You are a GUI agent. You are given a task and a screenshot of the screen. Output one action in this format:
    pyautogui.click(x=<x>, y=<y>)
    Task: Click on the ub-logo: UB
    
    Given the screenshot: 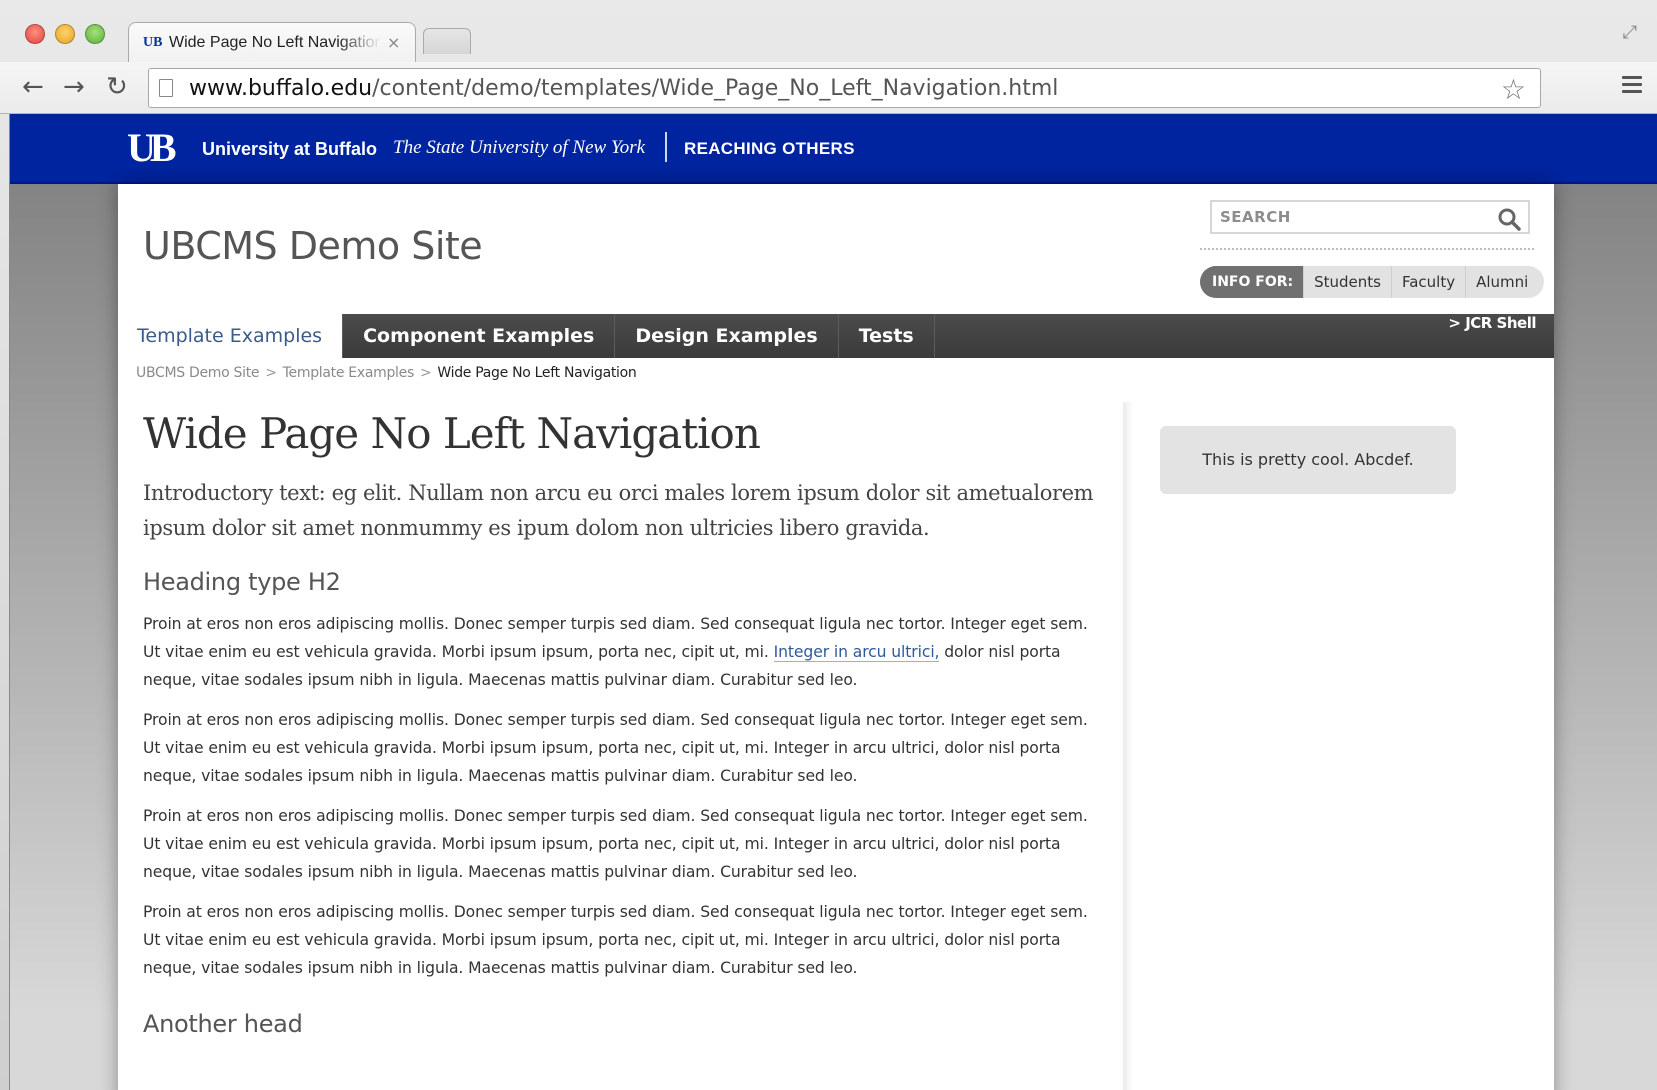 What is the action you would take?
    pyautogui.click(x=152, y=148)
    